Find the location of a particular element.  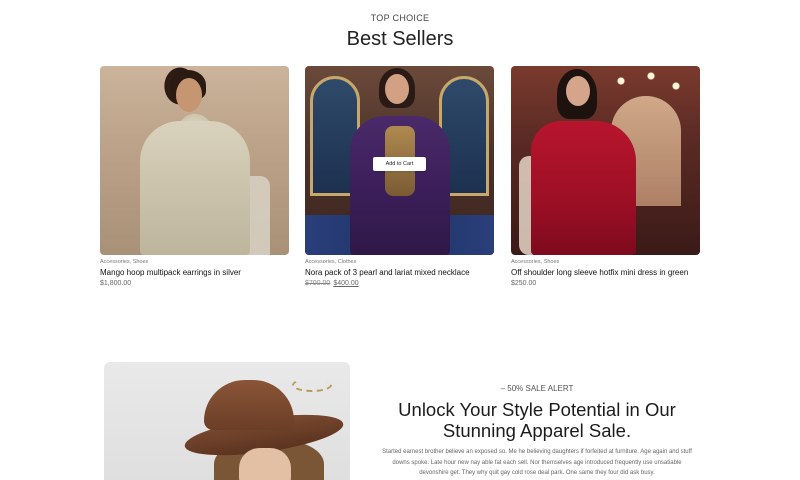

product-name: Mango hoop multipack earrings in silver is located at coordinates (194, 272).